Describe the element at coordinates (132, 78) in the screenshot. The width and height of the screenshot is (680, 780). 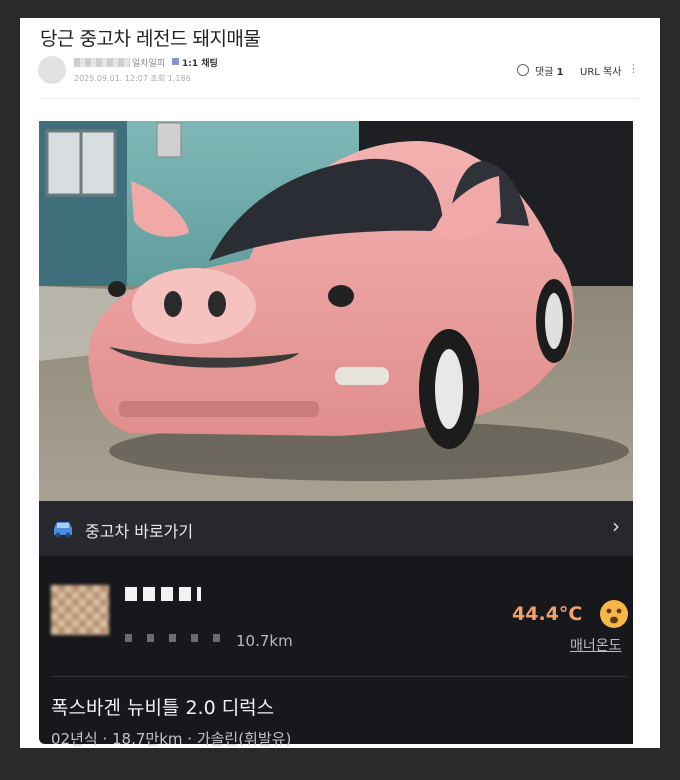
I see `post-meta: 2025.09.01. 12:07 조회 1,186` at that location.